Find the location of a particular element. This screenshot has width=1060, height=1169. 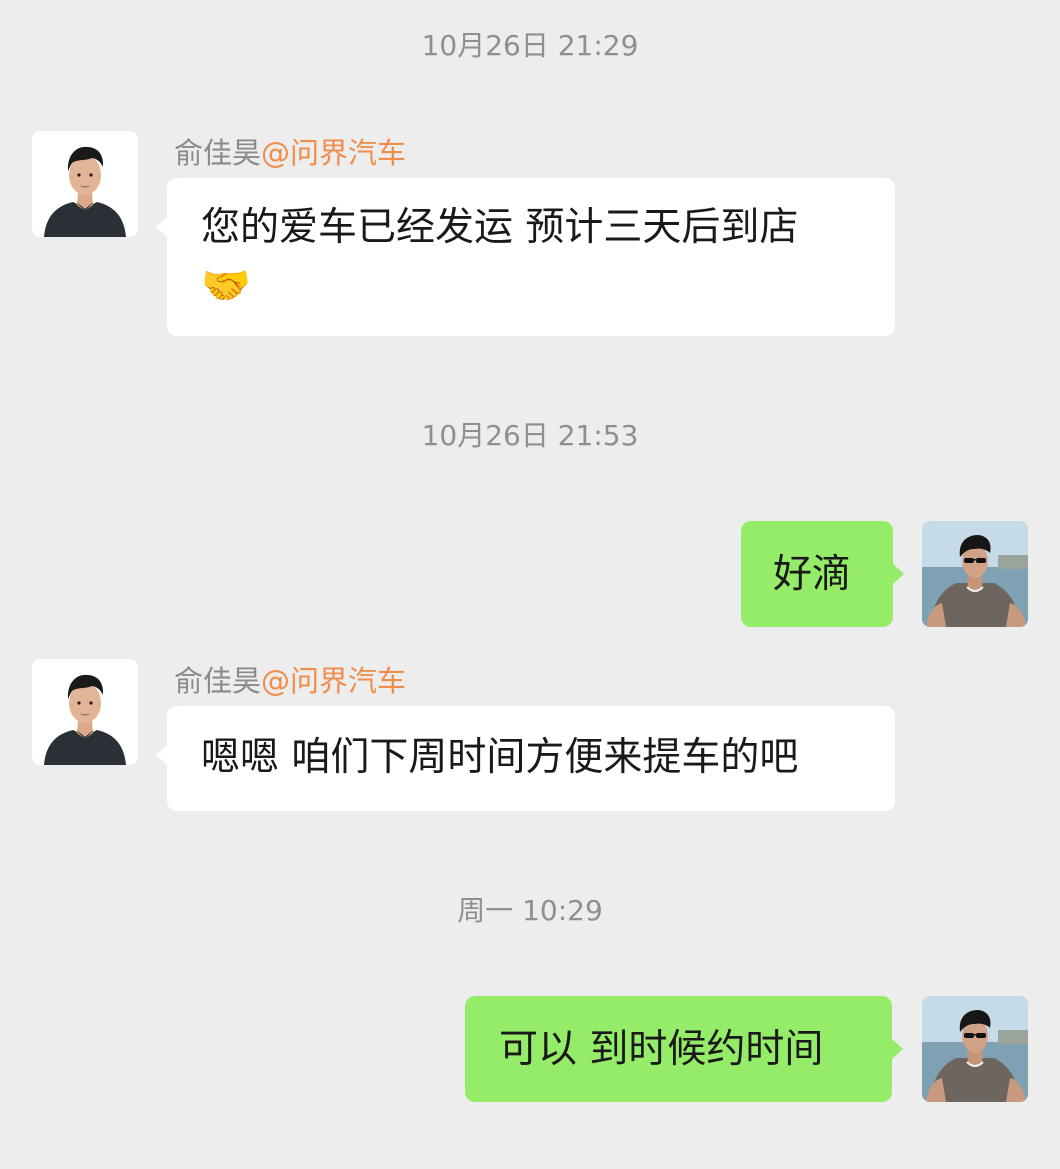

timestamp: 10月26日 21:29 is located at coordinates (530, 45).